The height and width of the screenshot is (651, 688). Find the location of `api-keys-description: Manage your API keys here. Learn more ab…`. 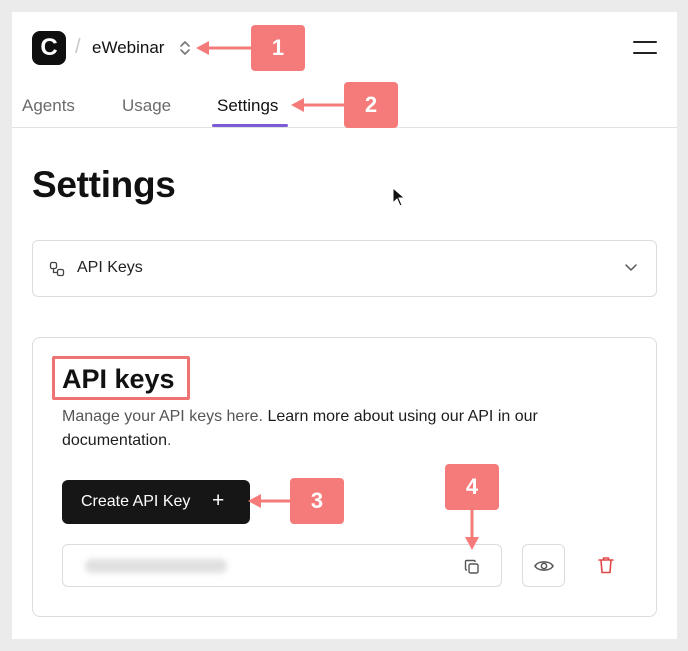

api-keys-description: Manage your API keys here. Learn more ab… is located at coordinates (342, 429).